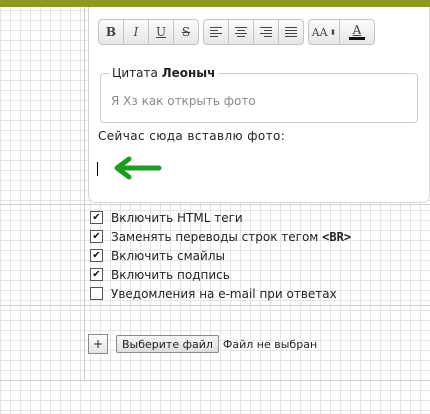 The image size is (430, 414). What do you see at coordinates (357, 38) in the screenshot?
I see `font-color-swatch` at bounding box center [357, 38].